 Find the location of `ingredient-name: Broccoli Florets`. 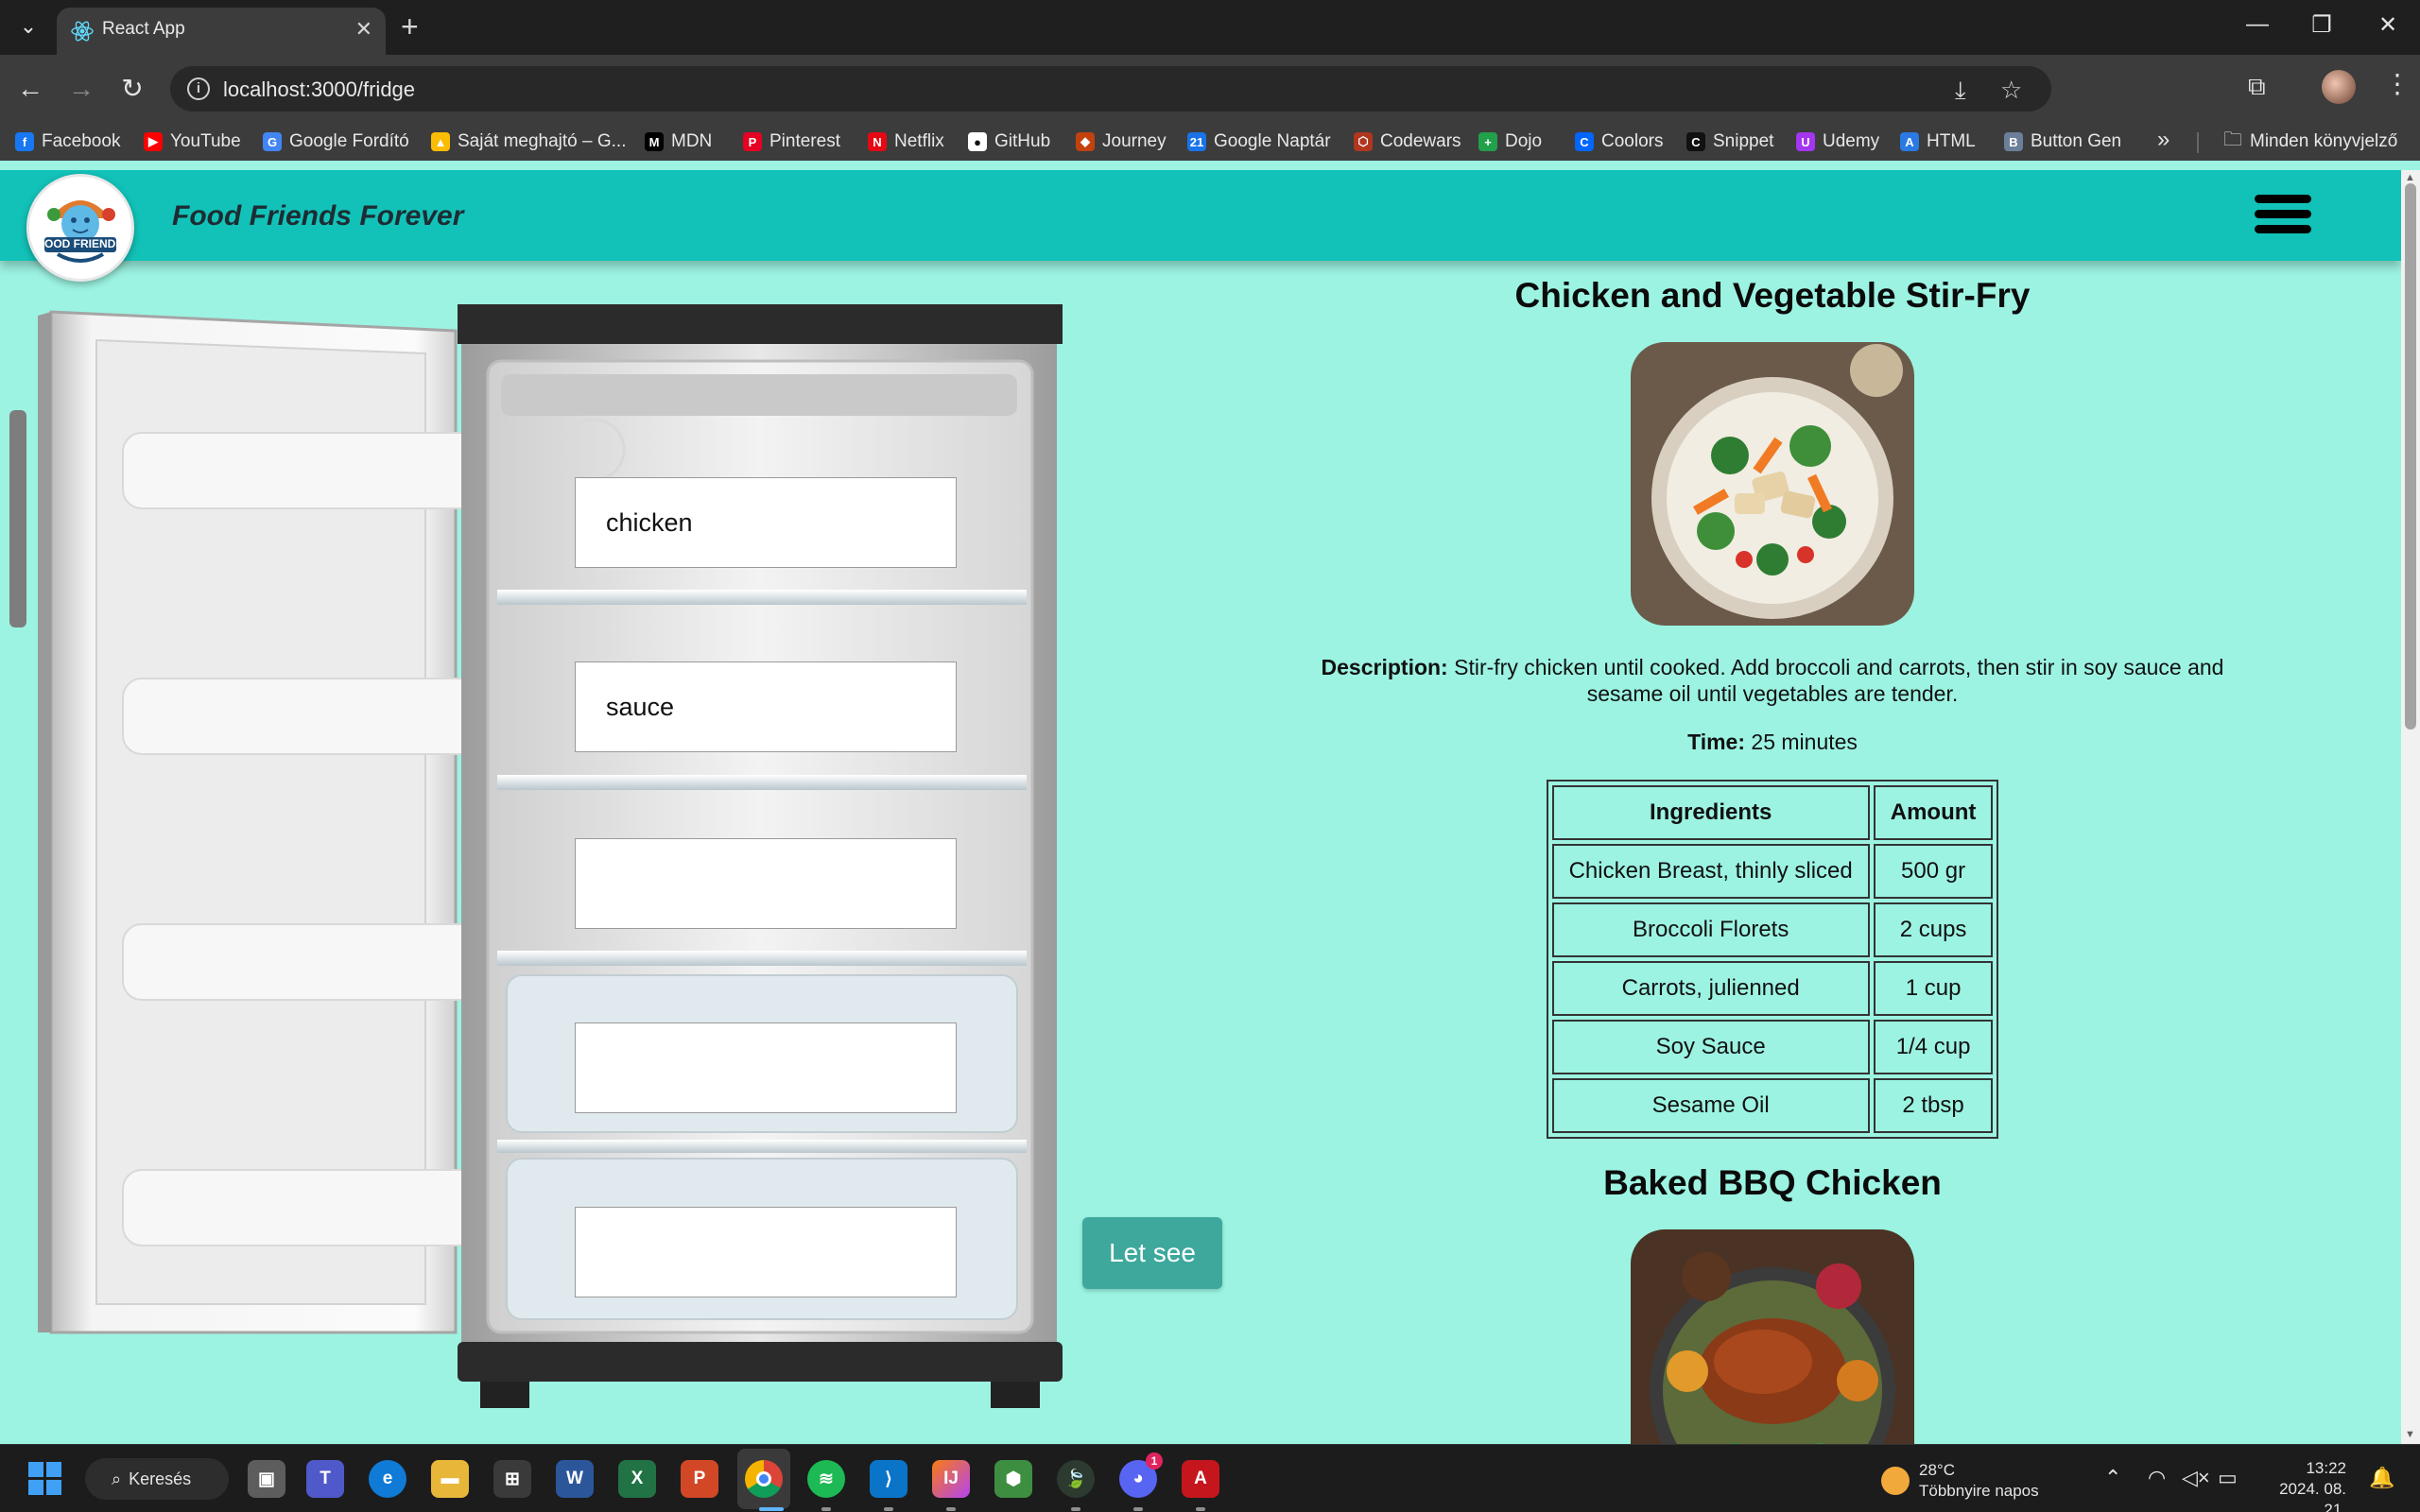

ingredient-name: Broccoli Florets is located at coordinates (1710, 929).